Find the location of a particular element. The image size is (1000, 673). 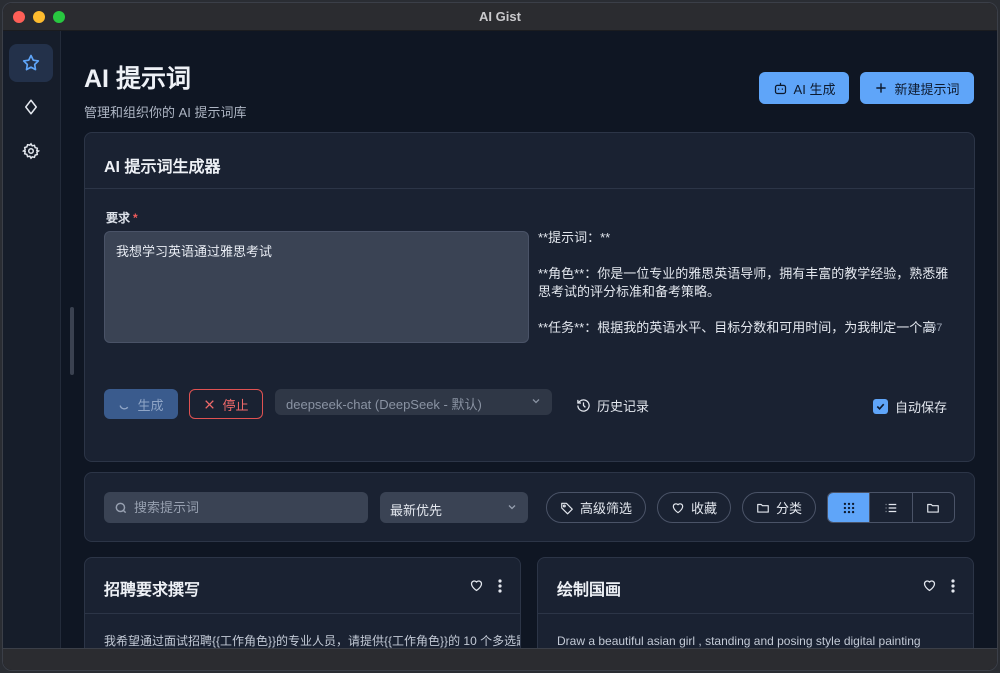

search-box is located at coordinates (236, 507).